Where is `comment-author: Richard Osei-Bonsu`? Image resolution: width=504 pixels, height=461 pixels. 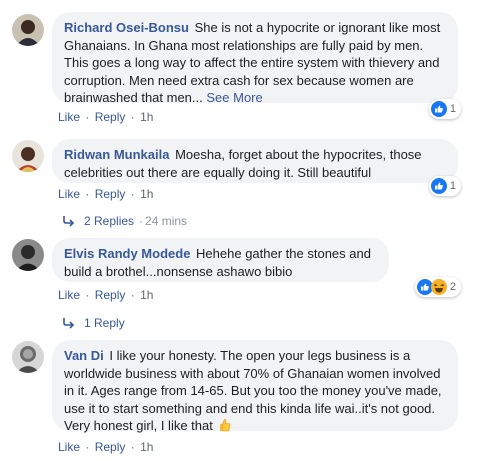 comment-author: Richard Osei-Bonsu is located at coordinates (126, 27).